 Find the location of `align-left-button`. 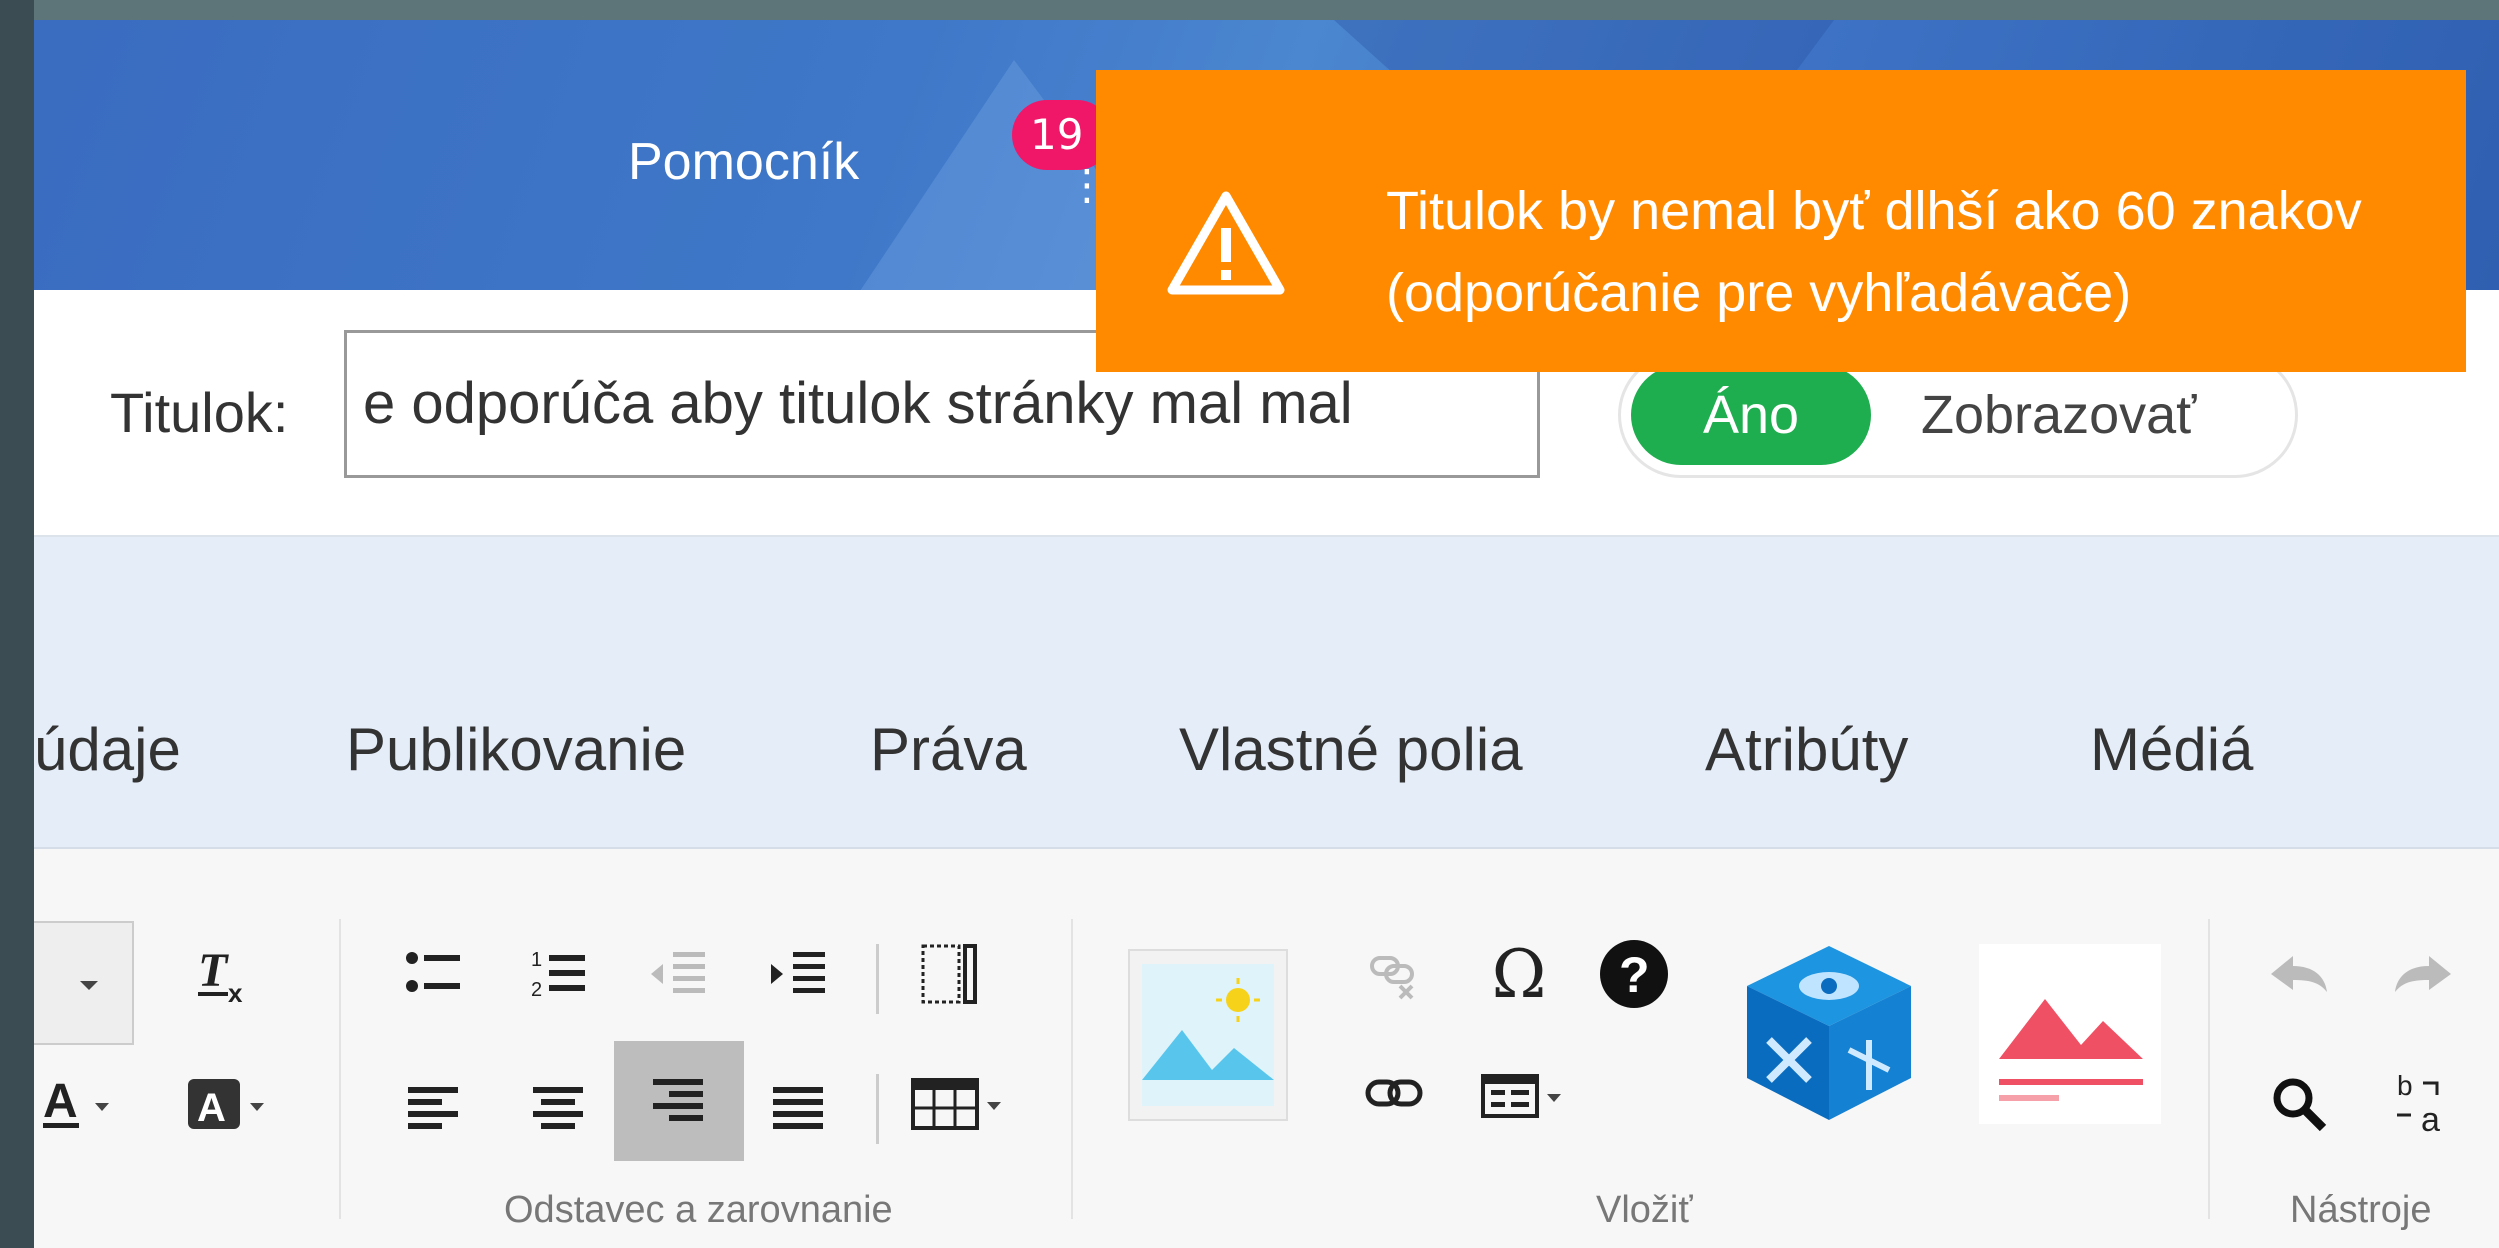

align-left-button is located at coordinates (434, 1109).